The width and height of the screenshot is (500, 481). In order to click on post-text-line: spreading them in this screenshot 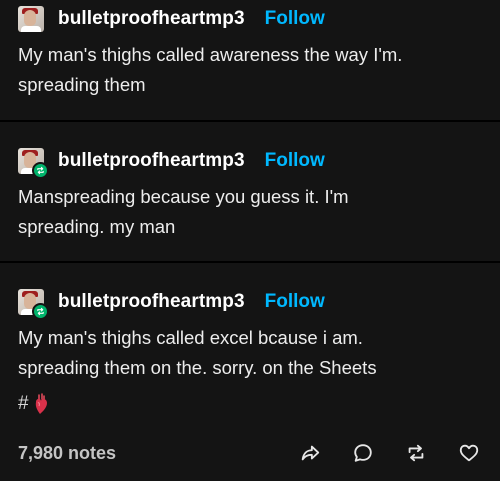, I will do `click(82, 84)`.